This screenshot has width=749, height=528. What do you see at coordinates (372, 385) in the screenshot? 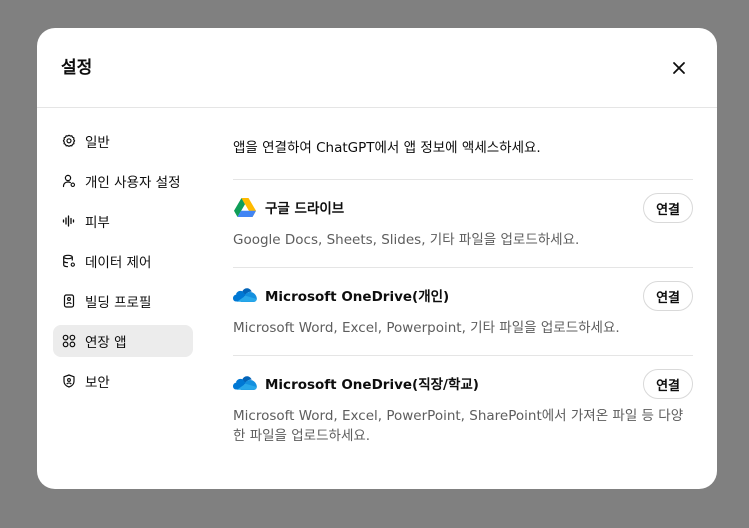
I see `app-name: Microsoft OneDrive(직장/학교)` at bounding box center [372, 385].